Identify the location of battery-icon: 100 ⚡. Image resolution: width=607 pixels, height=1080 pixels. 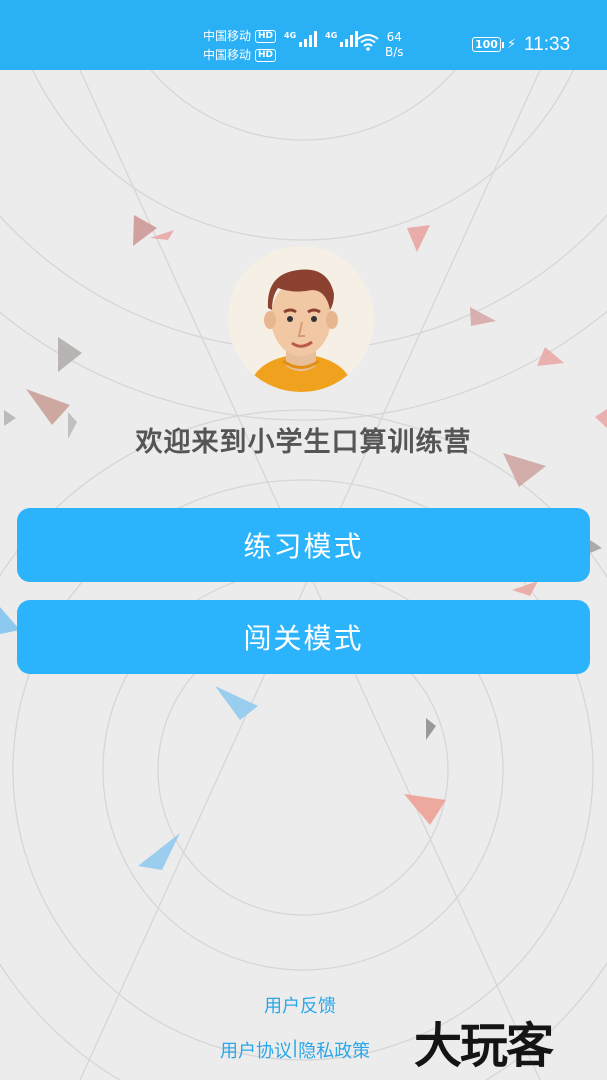
(494, 44).